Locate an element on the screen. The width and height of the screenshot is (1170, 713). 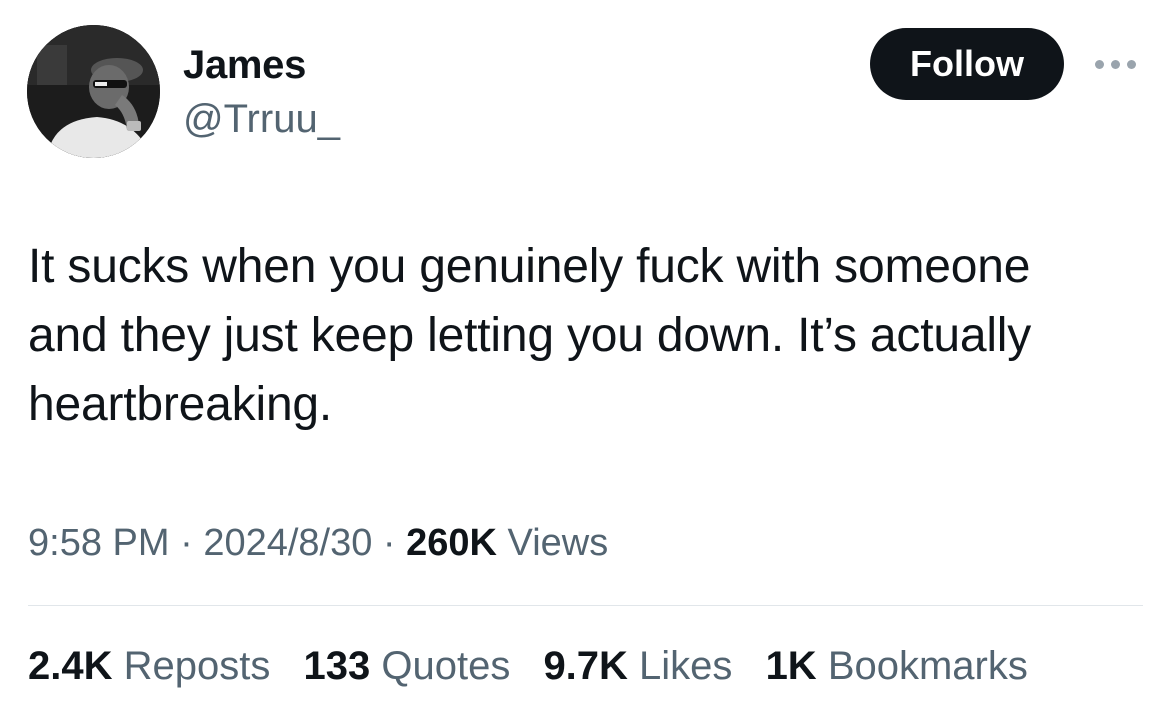
author-name: James is located at coordinates (244, 65).